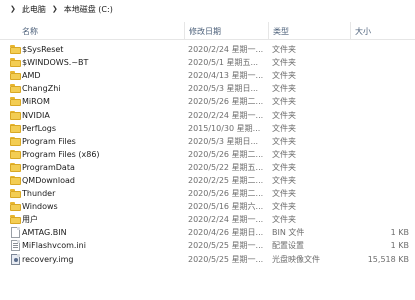 This screenshot has height=300, width=415. I want to click on file-row: NVIDIA 2020/2/24 星期一... 文件夹, so click(207, 114).